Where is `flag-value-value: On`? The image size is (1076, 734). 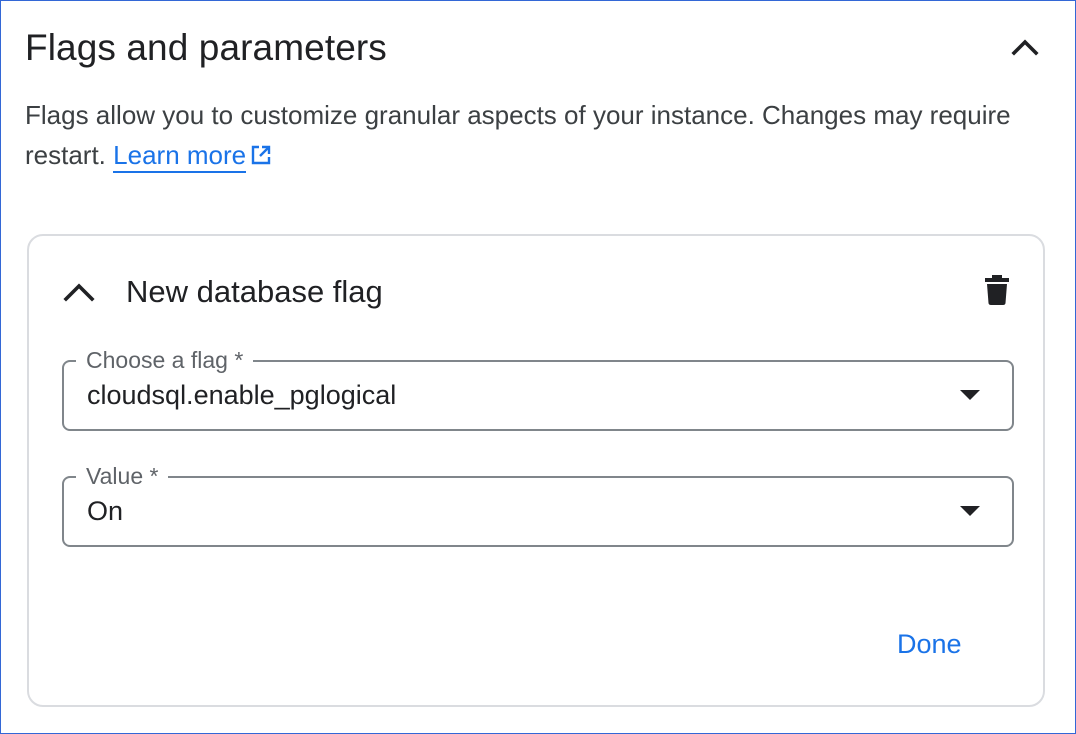
flag-value-value: On is located at coordinates (105, 511).